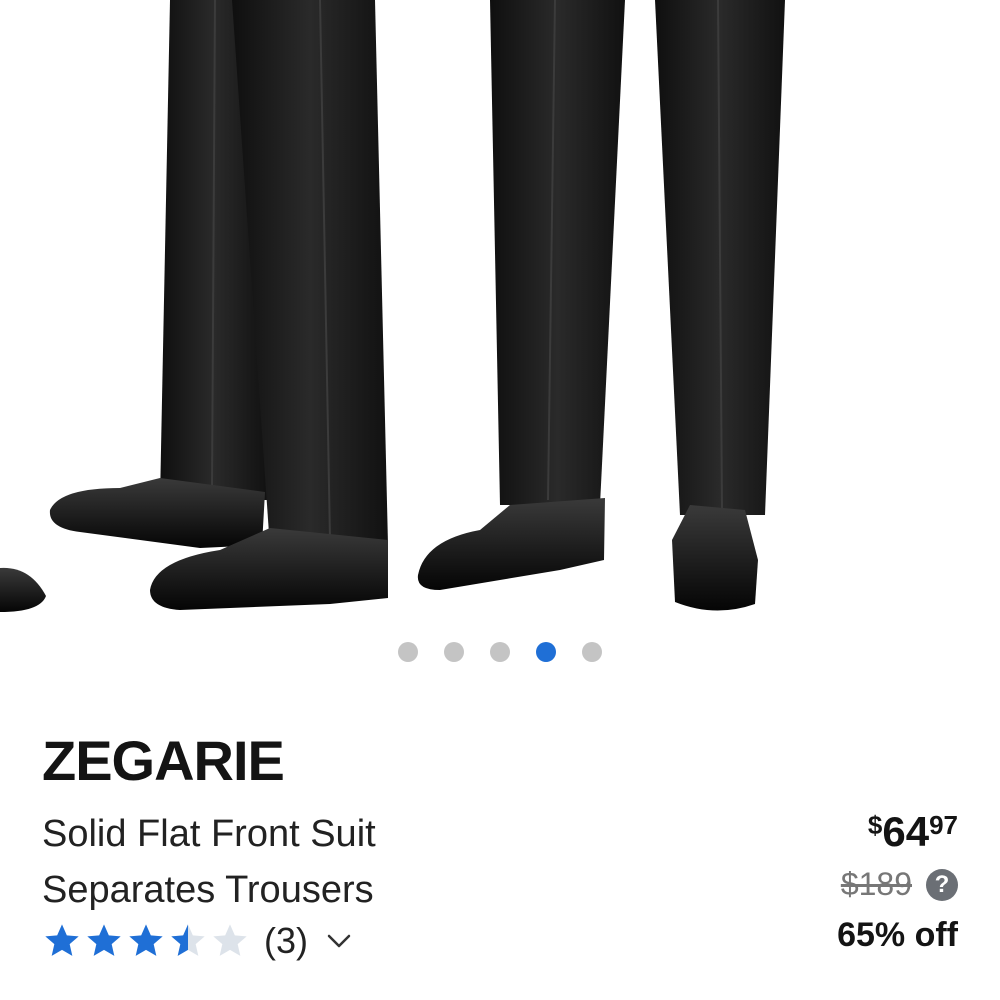 Image resolution: width=1000 pixels, height=1000 pixels. I want to click on original-price-row: $189 ?, so click(899, 884).